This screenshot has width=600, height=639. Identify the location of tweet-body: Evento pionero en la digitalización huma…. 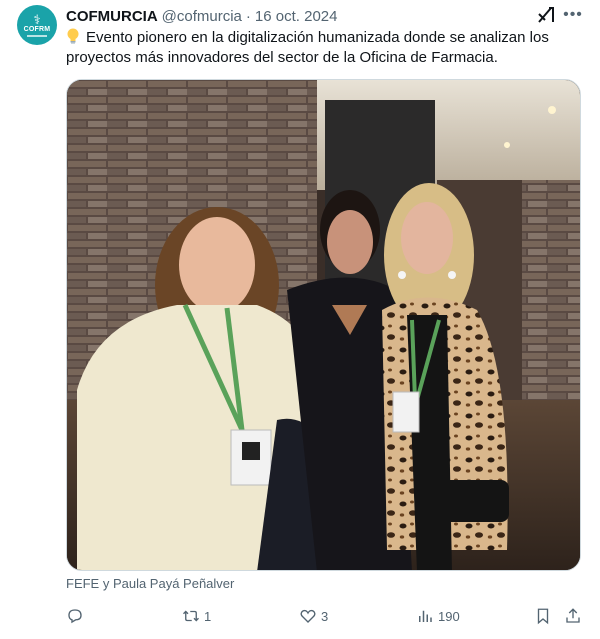
(307, 47).